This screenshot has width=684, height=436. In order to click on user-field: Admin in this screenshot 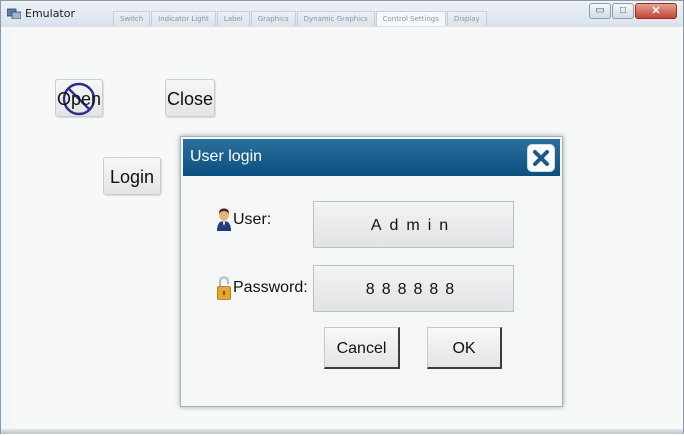, I will do `click(413, 224)`.